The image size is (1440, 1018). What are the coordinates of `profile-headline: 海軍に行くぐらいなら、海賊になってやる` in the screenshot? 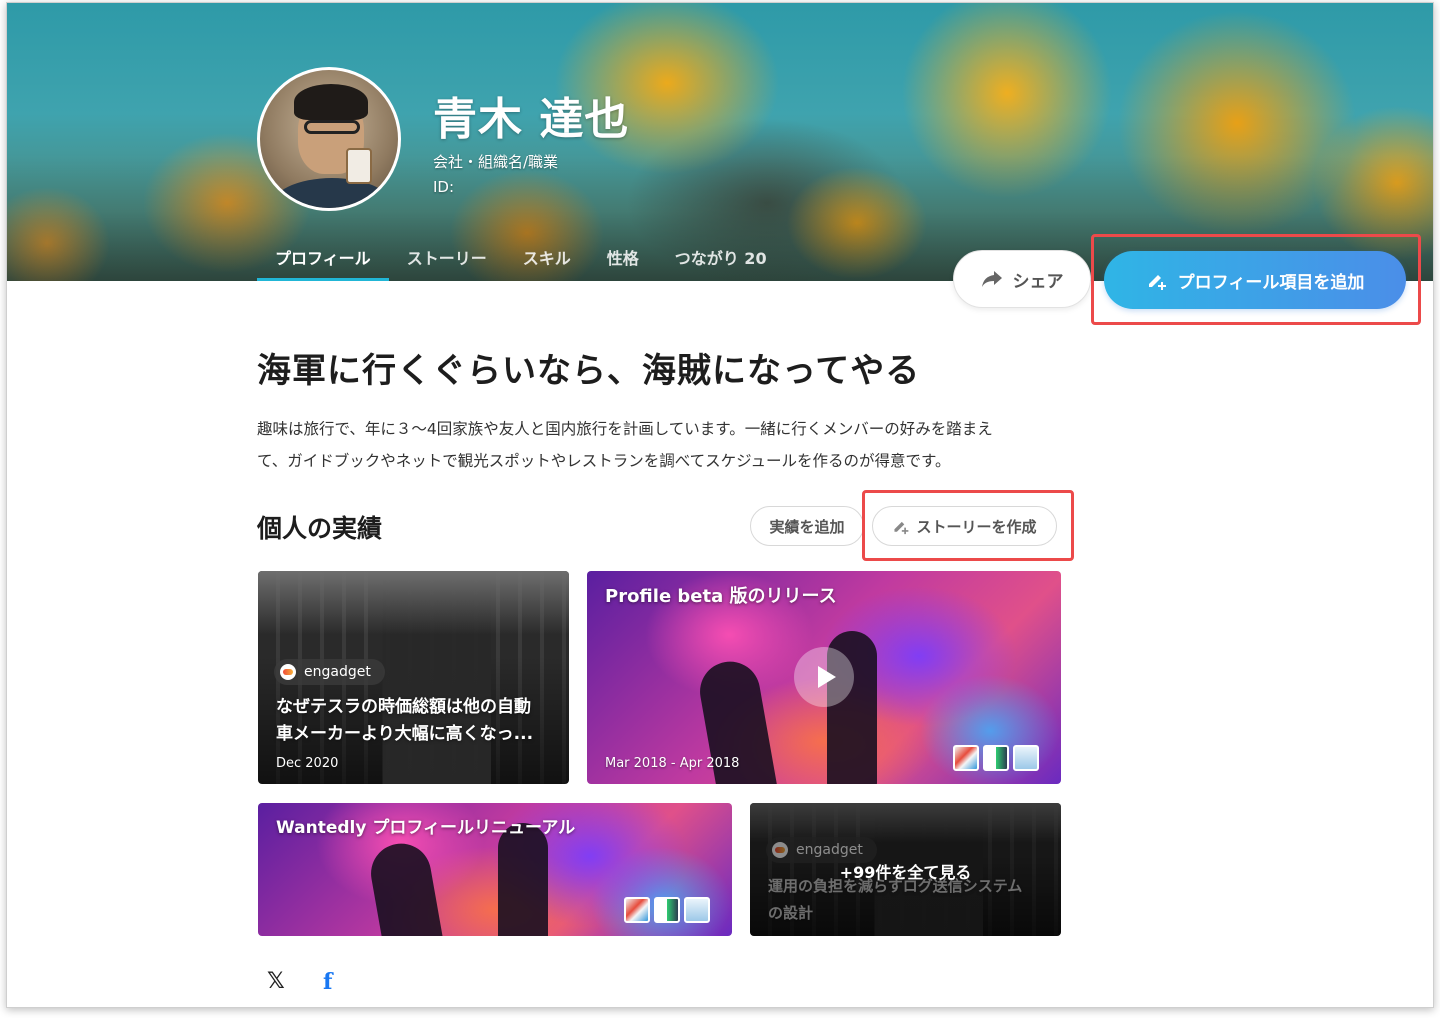 It's located at (589, 371).